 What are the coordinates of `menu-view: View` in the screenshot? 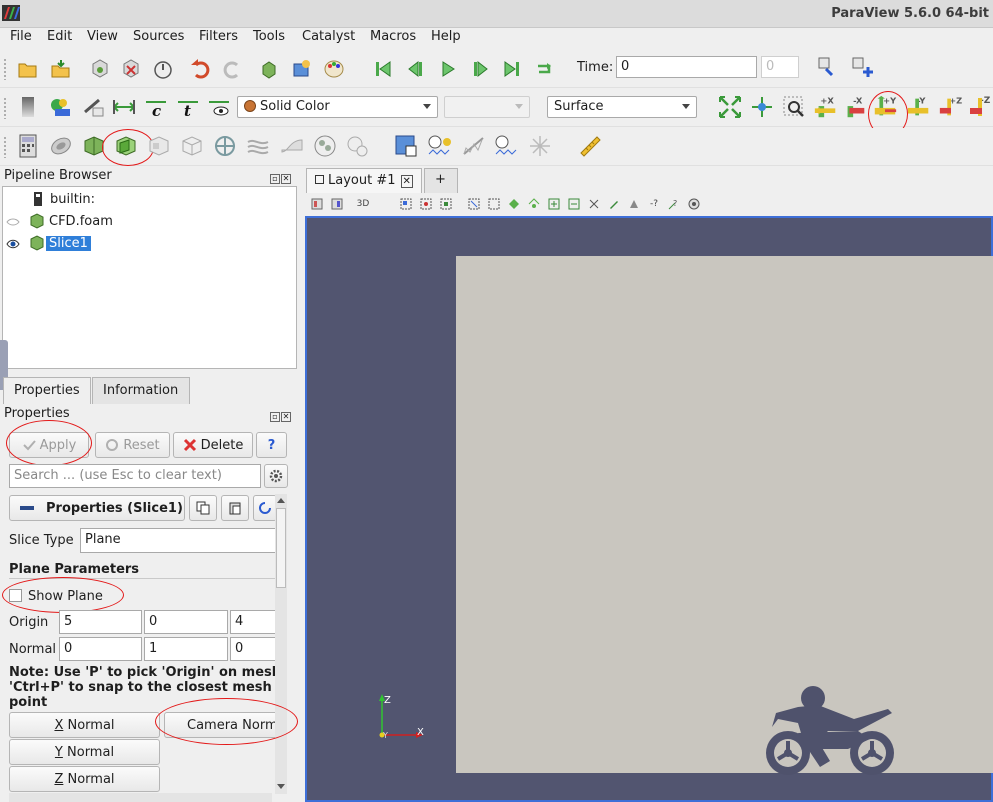 It's located at (102, 36).